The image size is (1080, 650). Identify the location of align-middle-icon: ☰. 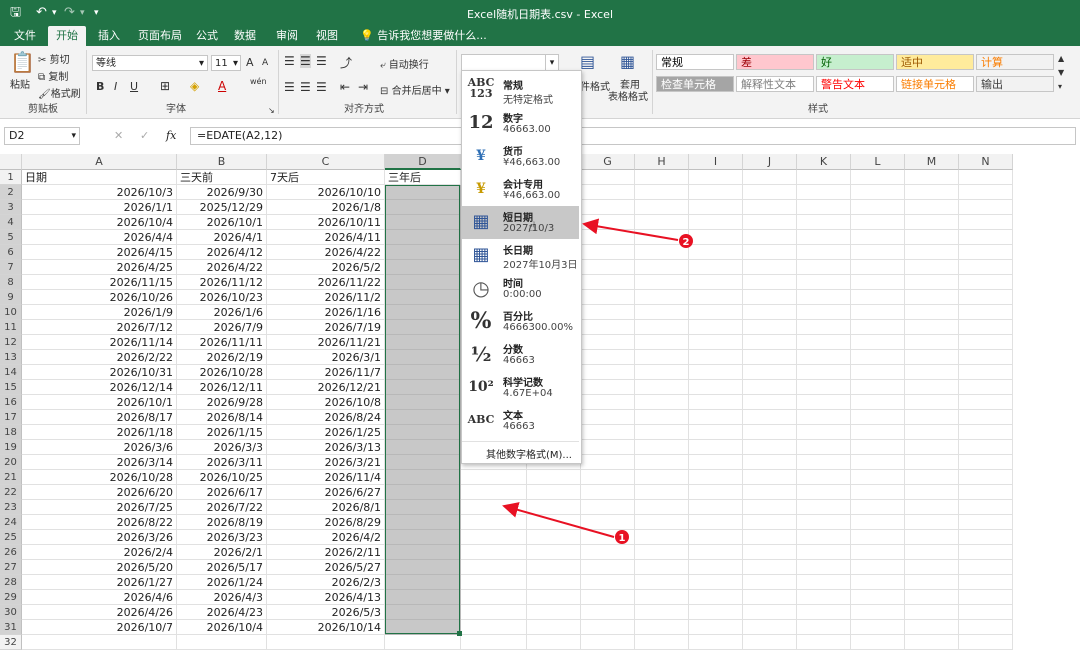
(305, 61).